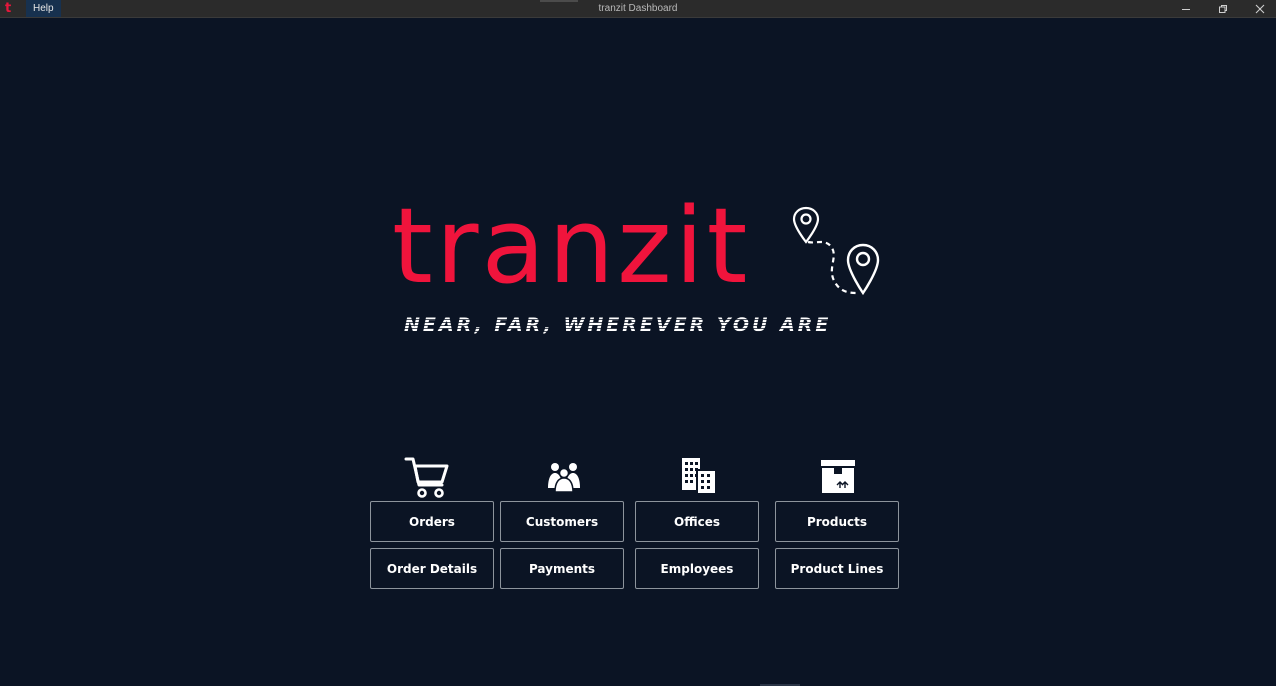 Image resolution: width=1276 pixels, height=686 pixels. I want to click on title-bar: t Help tranzit Dashboard, so click(638, 9).